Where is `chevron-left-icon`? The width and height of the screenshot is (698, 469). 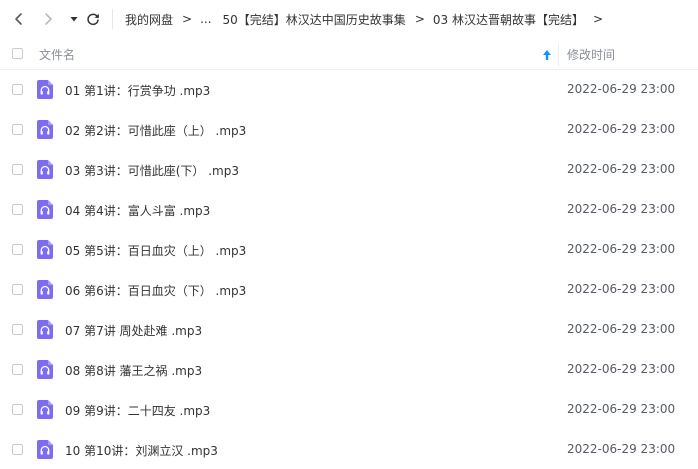
chevron-left-icon is located at coordinates (18, 19).